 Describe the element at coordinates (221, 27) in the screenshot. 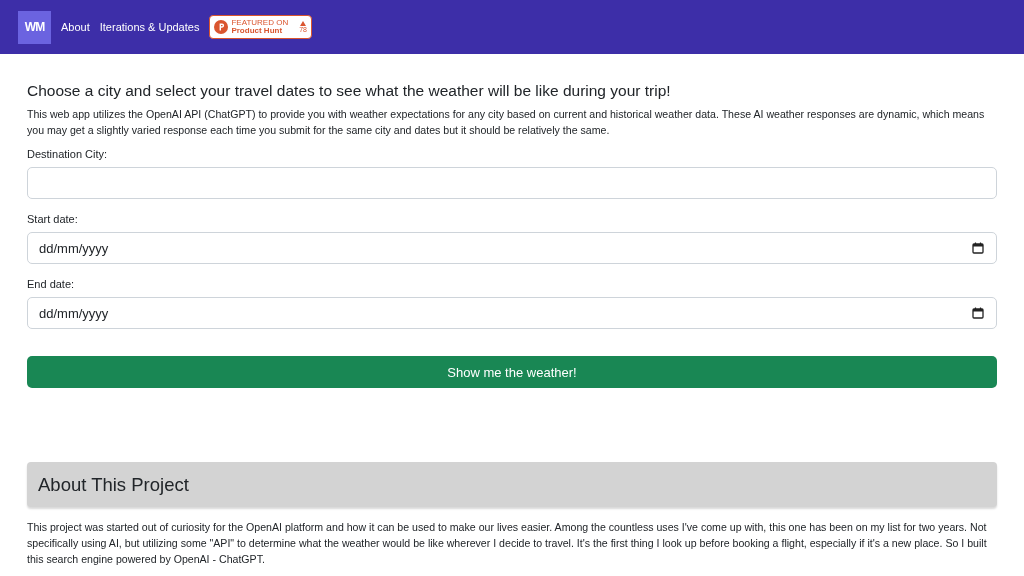

I see `p-logo-icon` at that location.